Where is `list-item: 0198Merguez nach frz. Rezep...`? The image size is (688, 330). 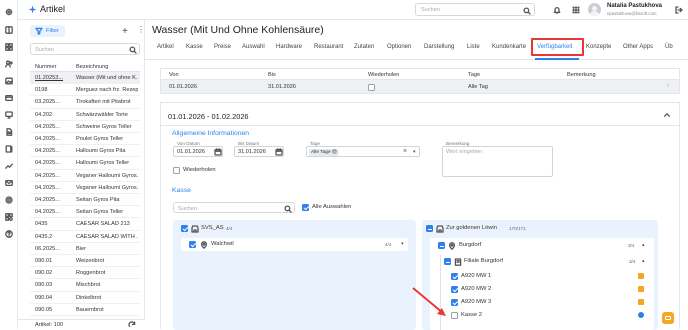
list-item: 0198Merguez nach frz. Rezep... is located at coordinates (85, 90).